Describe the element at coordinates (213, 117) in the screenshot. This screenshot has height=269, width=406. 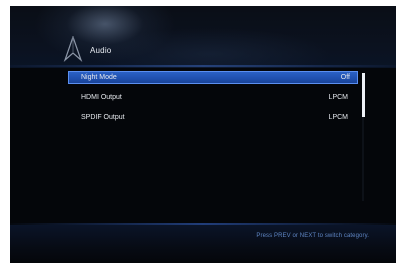
I see `menu-item-spdif-output: SPDIF Output LPCM` at that location.